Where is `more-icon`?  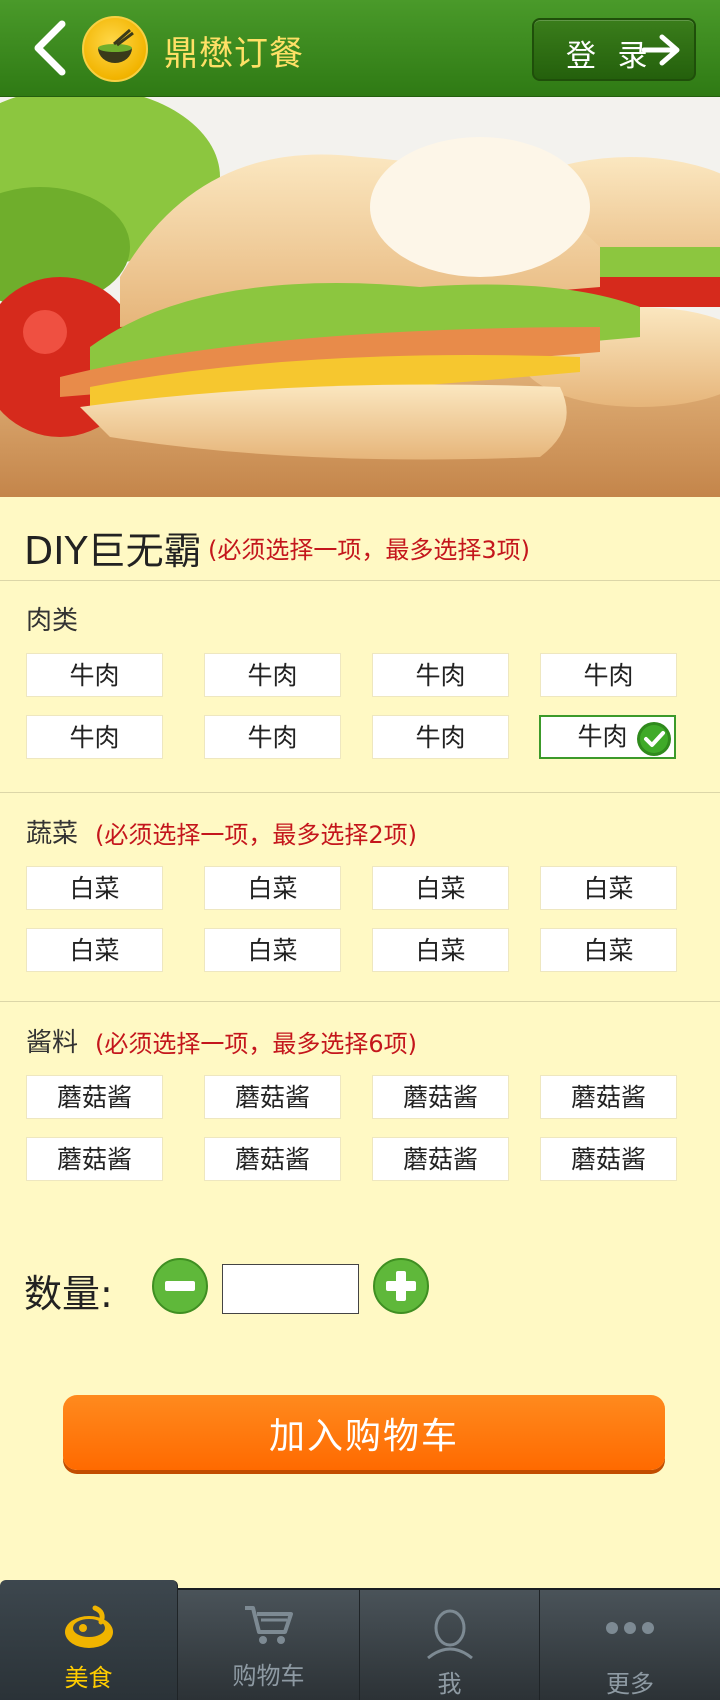 more-icon is located at coordinates (630, 1628).